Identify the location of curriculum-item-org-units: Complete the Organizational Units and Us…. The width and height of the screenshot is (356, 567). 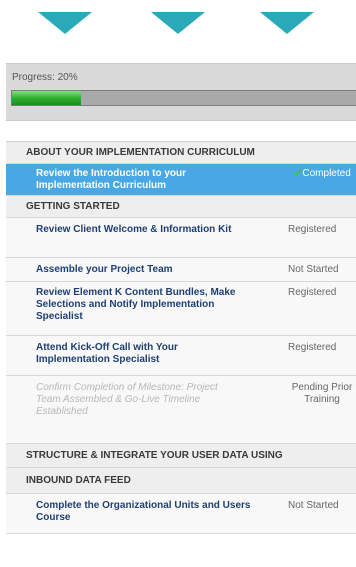
(181, 514).